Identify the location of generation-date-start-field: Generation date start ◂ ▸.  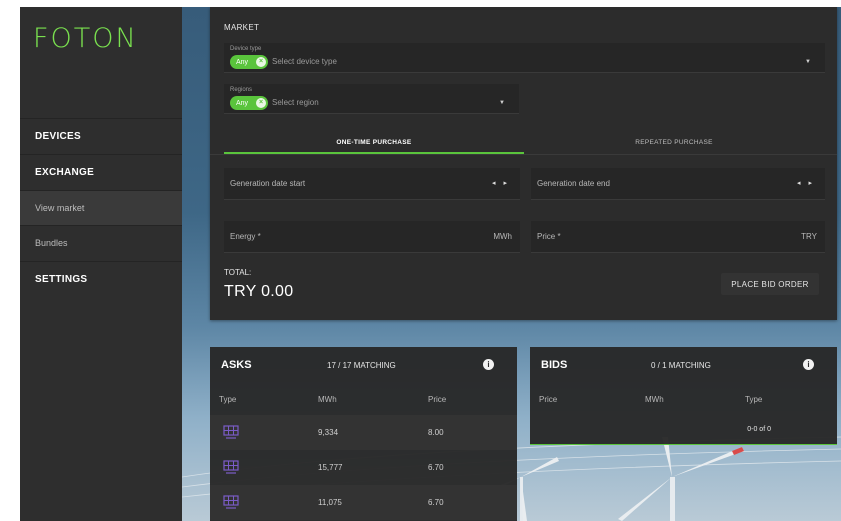
(372, 184).